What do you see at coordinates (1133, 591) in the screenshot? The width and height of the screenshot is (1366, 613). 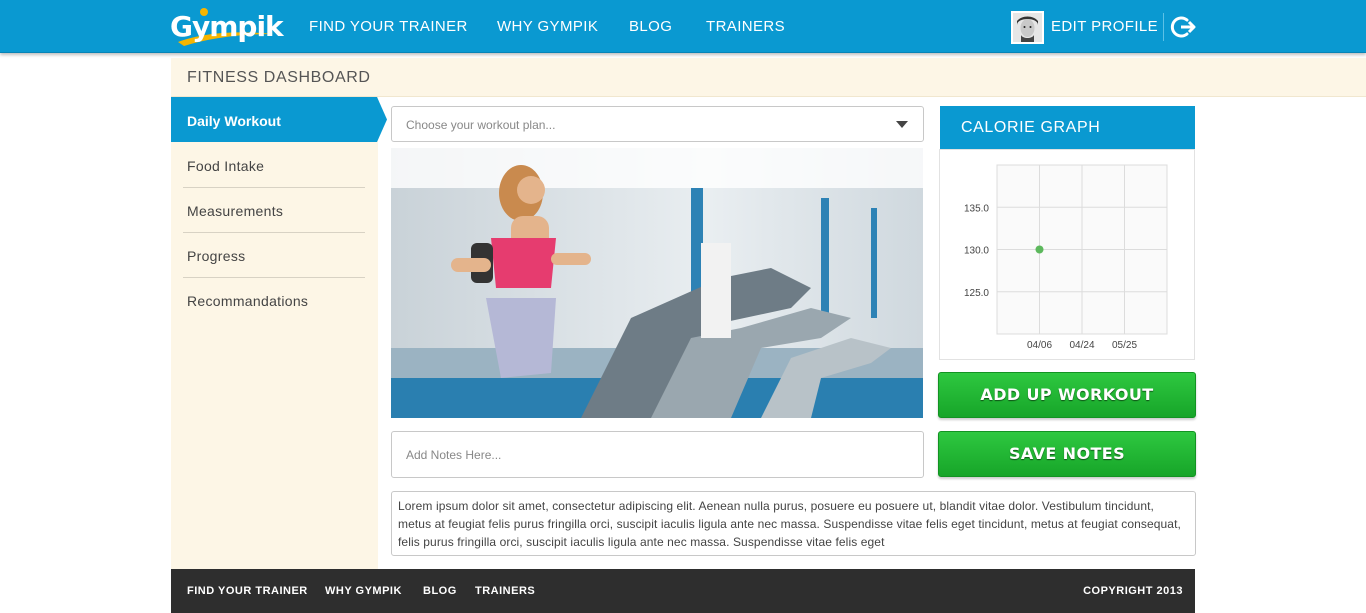 I see `copyright-text: COPYRIGHT 2013` at bounding box center [1133, 591].